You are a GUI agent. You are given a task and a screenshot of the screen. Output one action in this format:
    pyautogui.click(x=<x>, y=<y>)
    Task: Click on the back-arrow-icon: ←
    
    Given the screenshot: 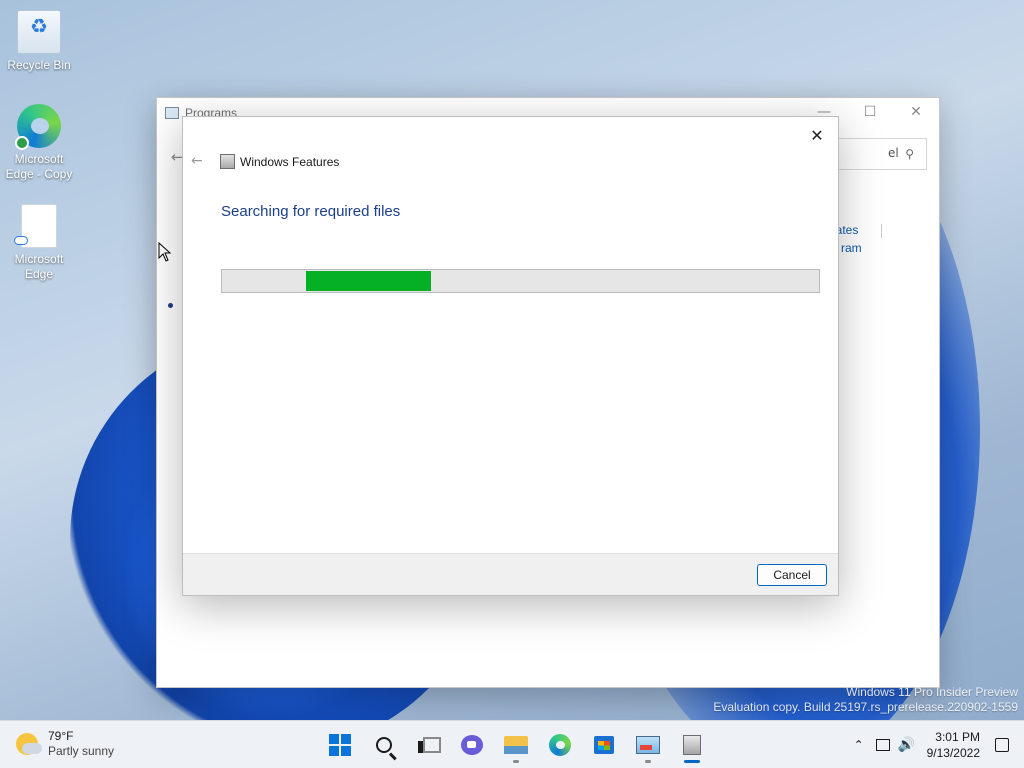 What is the action you would take?
    pyautogui.click(x=199, y=161)
    